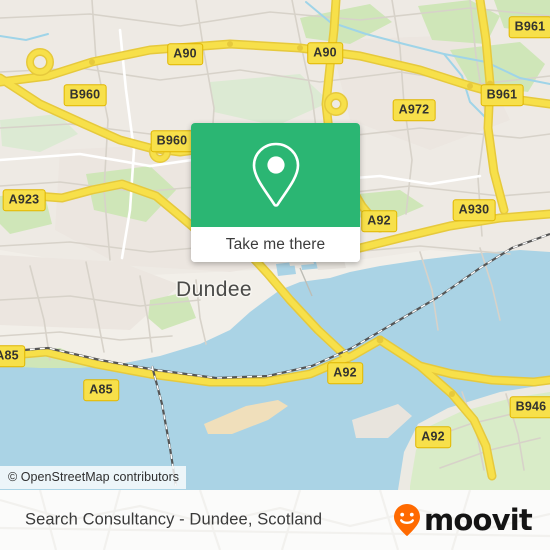 This screenshot has height=550, width=550. I want to click on road-shield: A923, so click(24, 200).